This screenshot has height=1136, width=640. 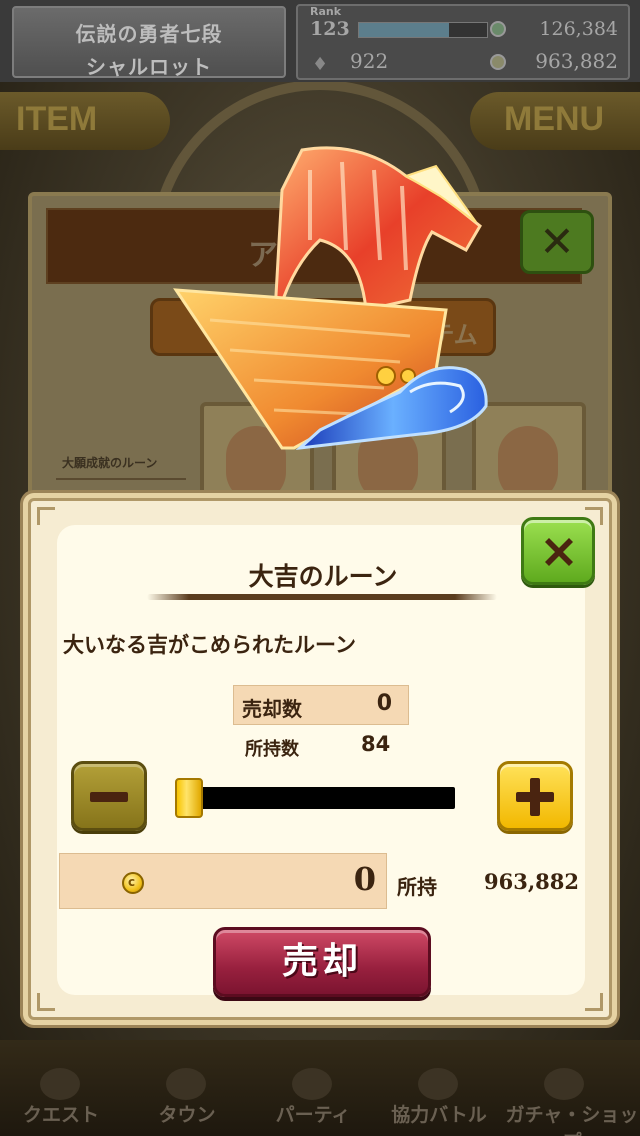 I want to click on held-coins-value: 963,882, so click(x=531, y=881).